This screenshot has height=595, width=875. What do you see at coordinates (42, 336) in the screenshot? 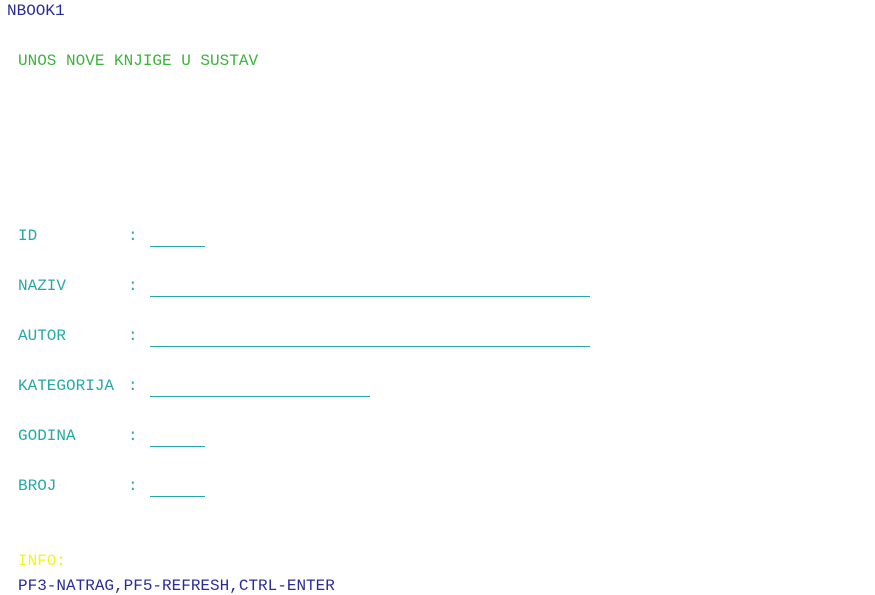
I see `autor-label: AUTOR` at bounding box center [42, 336].